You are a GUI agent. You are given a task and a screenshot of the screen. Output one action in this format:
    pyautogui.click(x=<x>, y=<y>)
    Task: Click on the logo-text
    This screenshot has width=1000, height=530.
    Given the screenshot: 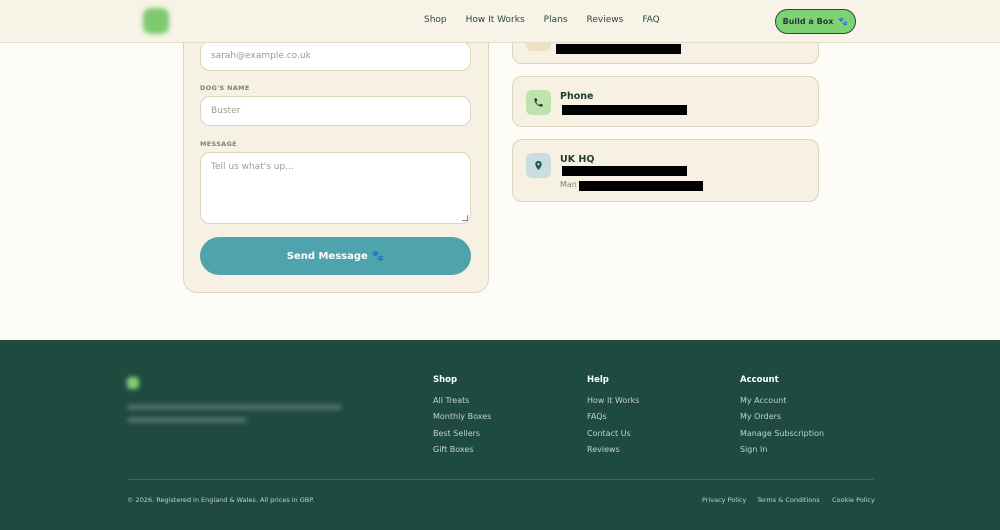 What is the action you would take?
    pyautogui.click(x=216, y=21)
    